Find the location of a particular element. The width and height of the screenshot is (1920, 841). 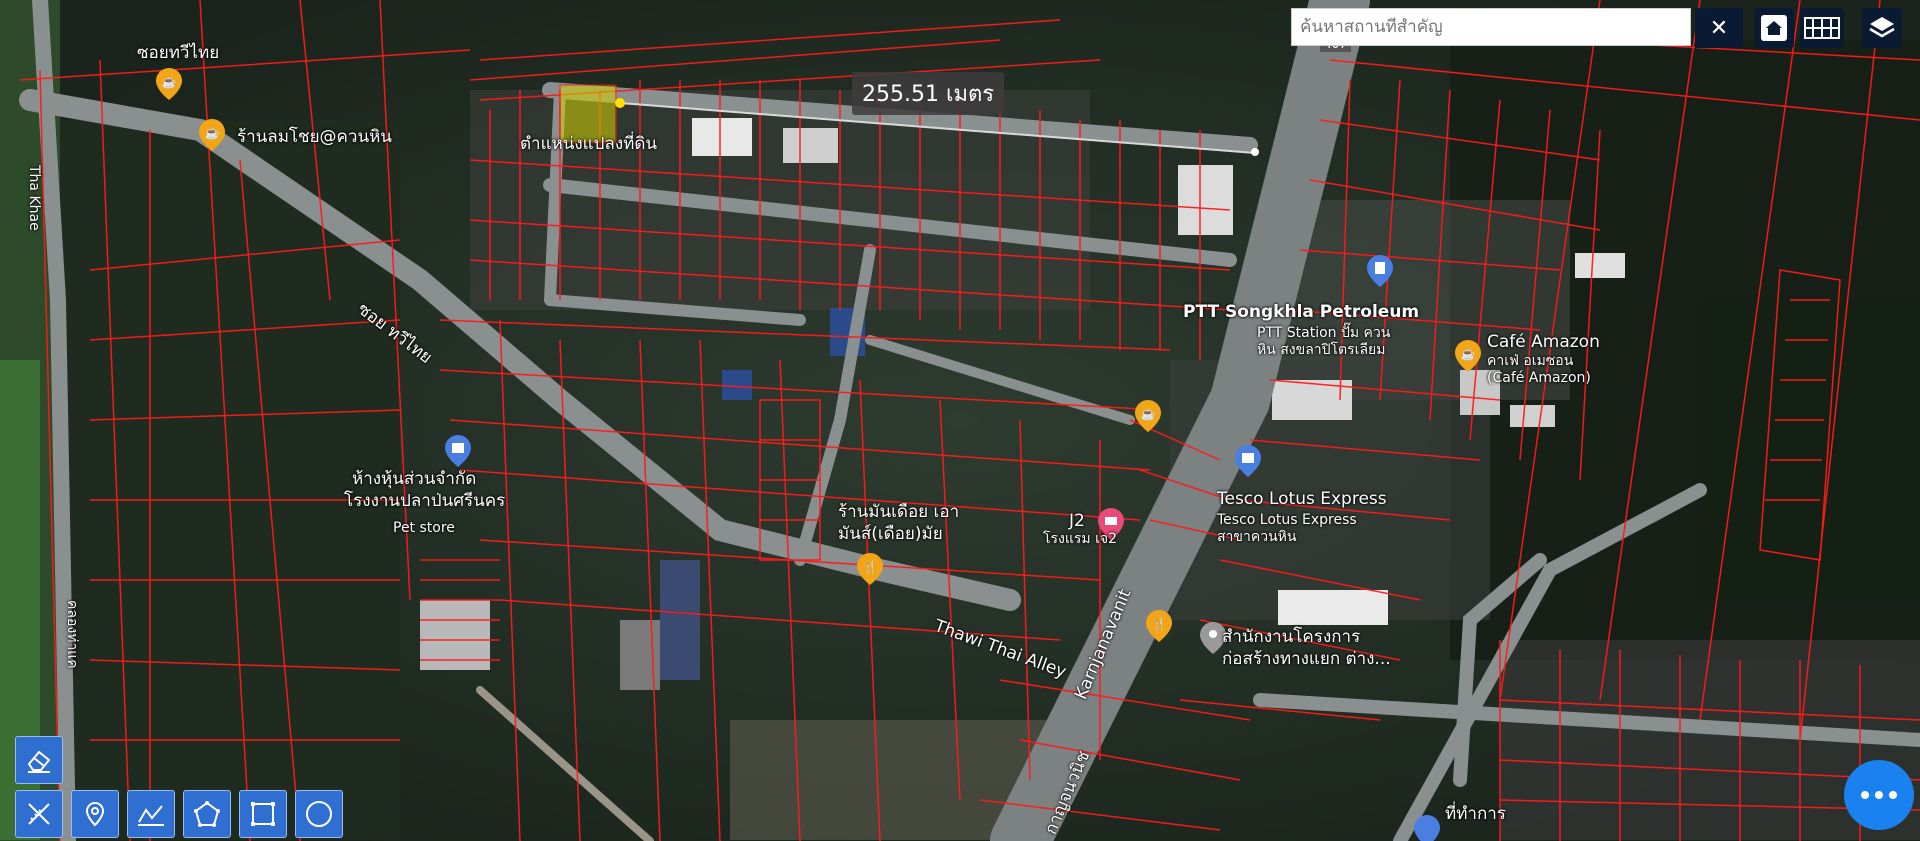

map-label: Café Amazon is located at coordinates (1543, 342).